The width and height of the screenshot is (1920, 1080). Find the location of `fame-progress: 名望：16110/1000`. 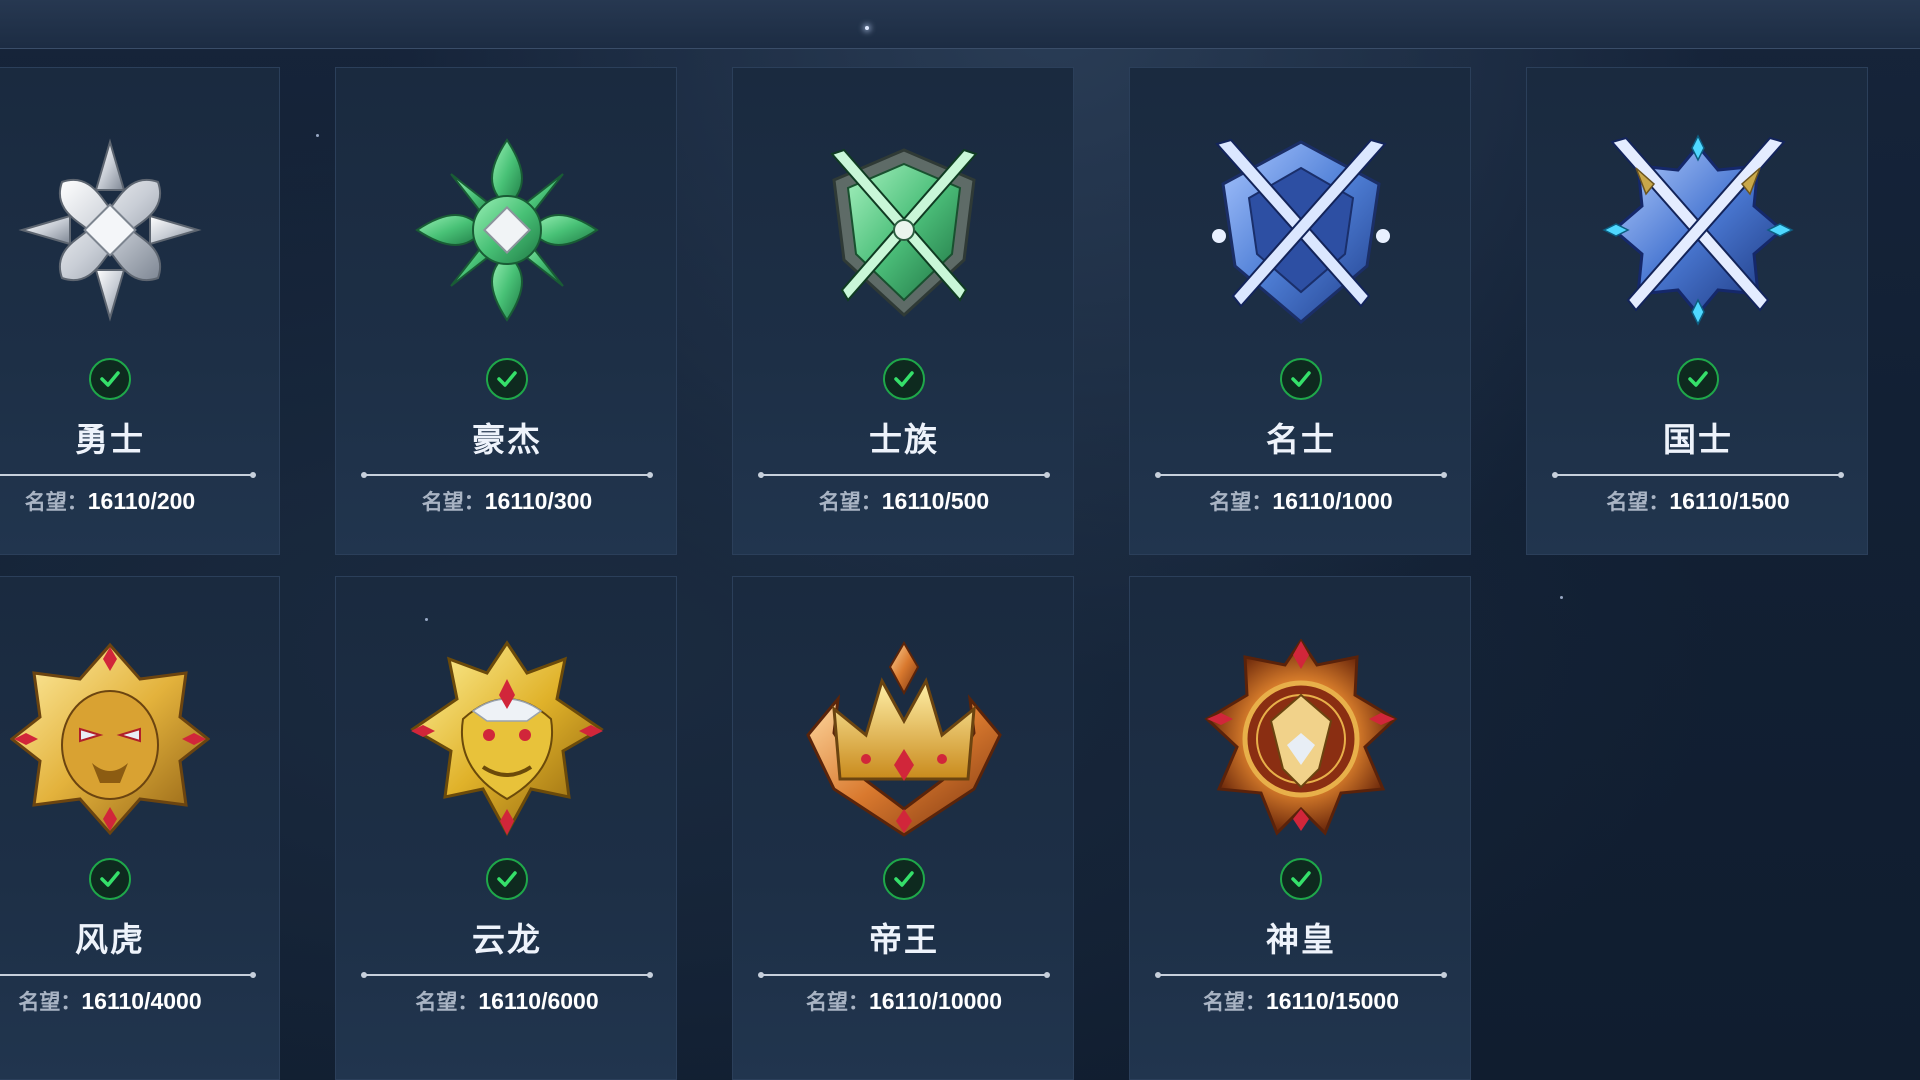

fame-progress: 名望：16110/1000 is located at coordinates (1301, 501).